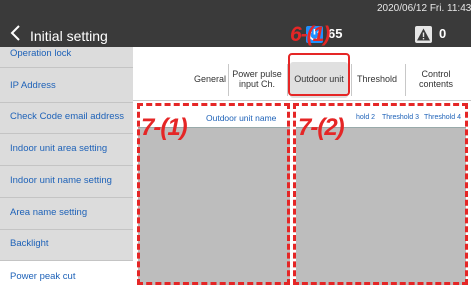 The width and height of the screenshot is (471, 287). I want to click on page-title: Initial setting, so click(69, 36).